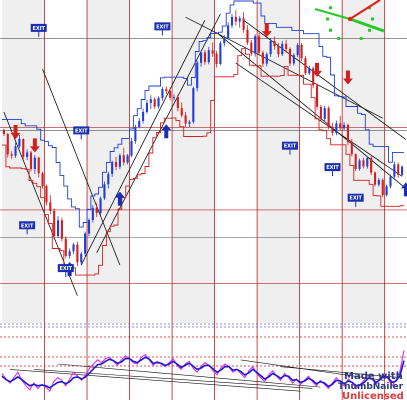 The height and width of the screenshot is (400, 407). I want to click on watermark-line-1: Made with, so click(373, 376).